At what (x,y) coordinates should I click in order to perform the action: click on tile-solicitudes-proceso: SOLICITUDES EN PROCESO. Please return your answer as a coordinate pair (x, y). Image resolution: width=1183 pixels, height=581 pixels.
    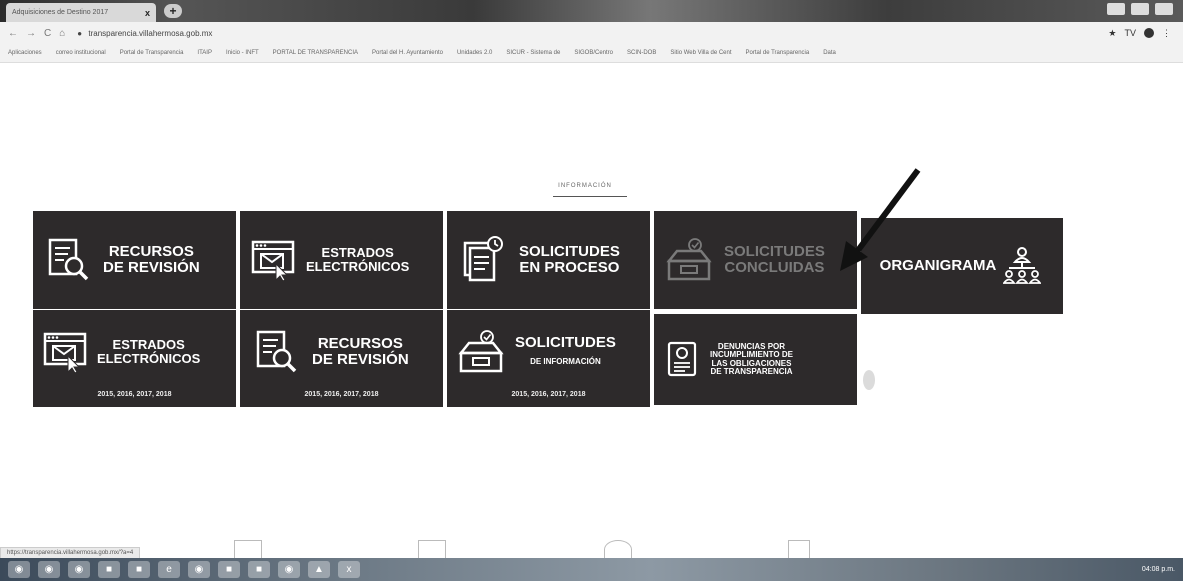
    Looking at the image, I should click on (548, 260).